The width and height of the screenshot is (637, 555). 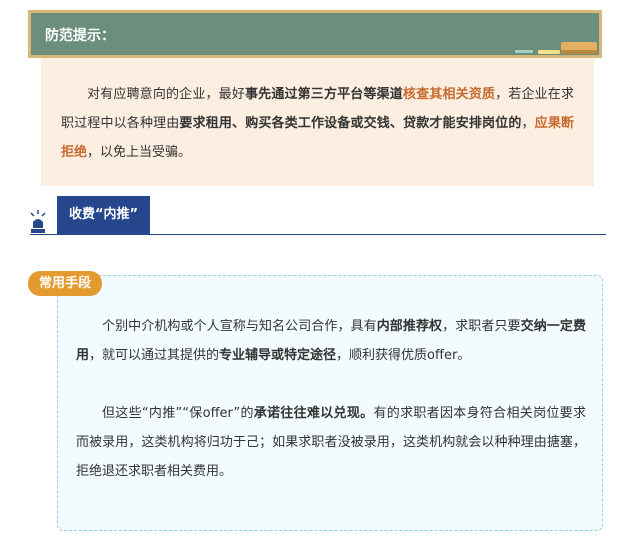 What do you see at coordinates (403, 355) in the screenshot?
I see `methods-text: ，顺利获得优质offer。` at bounding box center [403, 355].